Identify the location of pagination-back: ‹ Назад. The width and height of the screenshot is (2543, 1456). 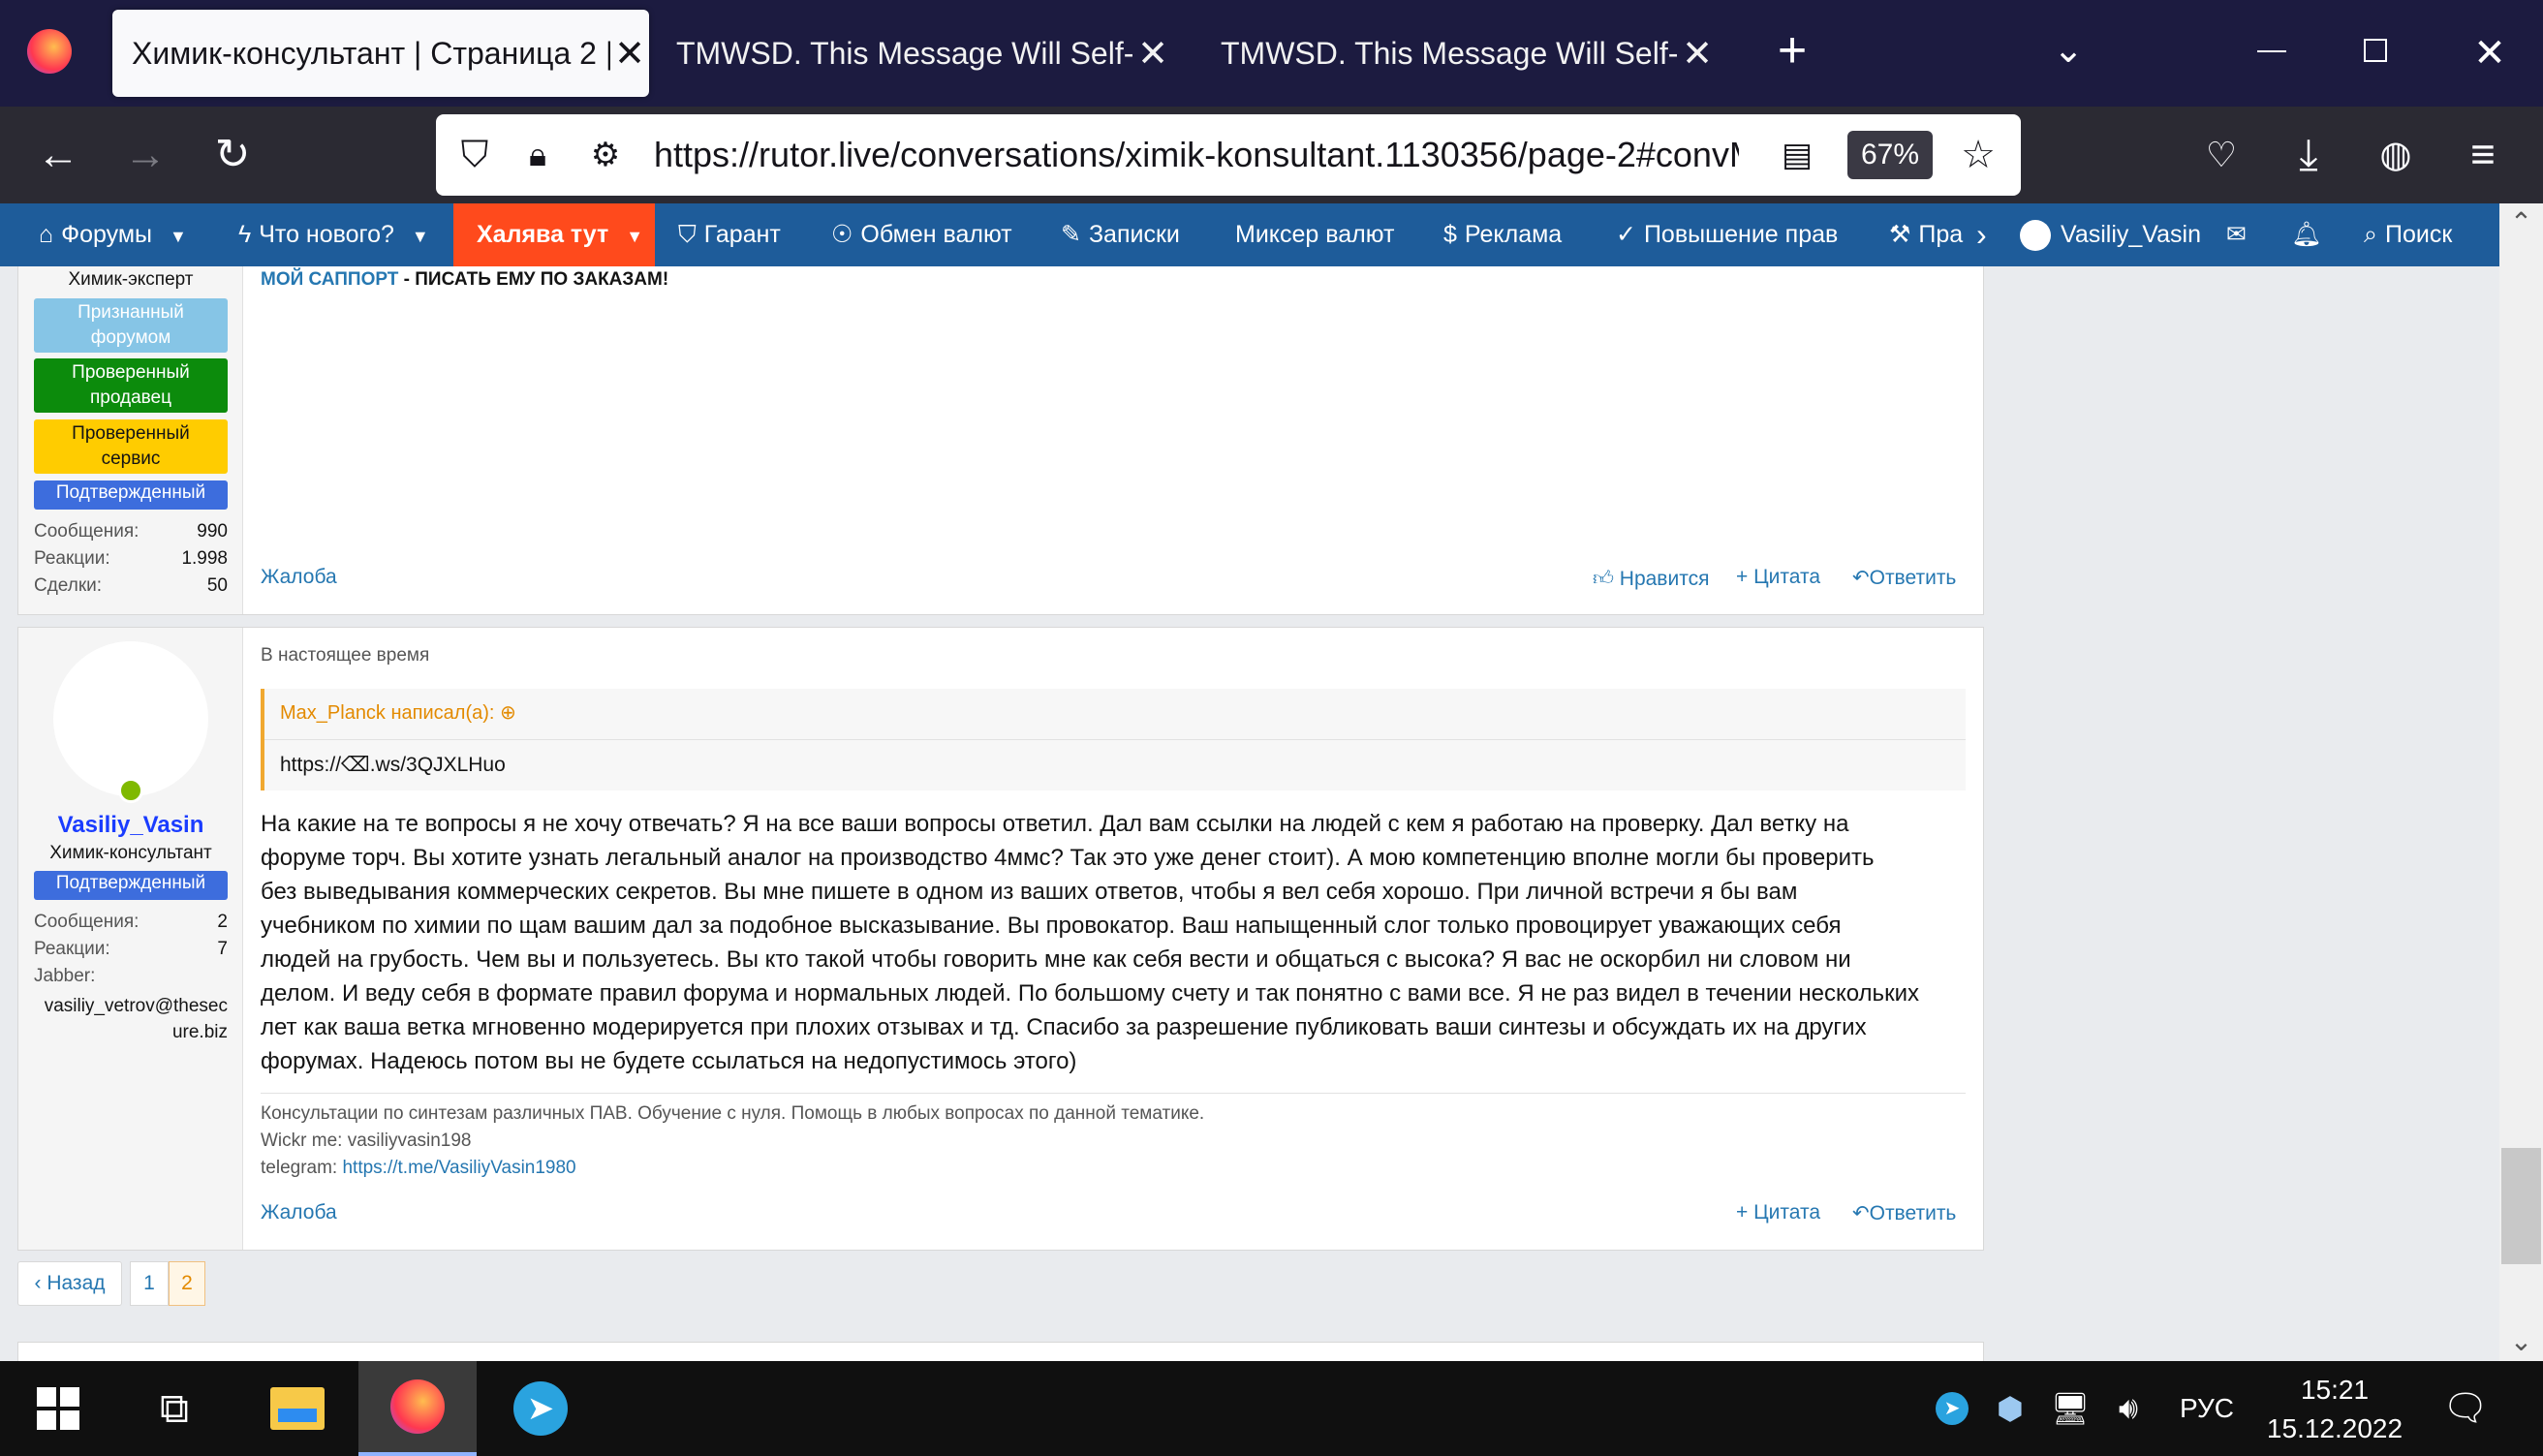
(69, 1283).